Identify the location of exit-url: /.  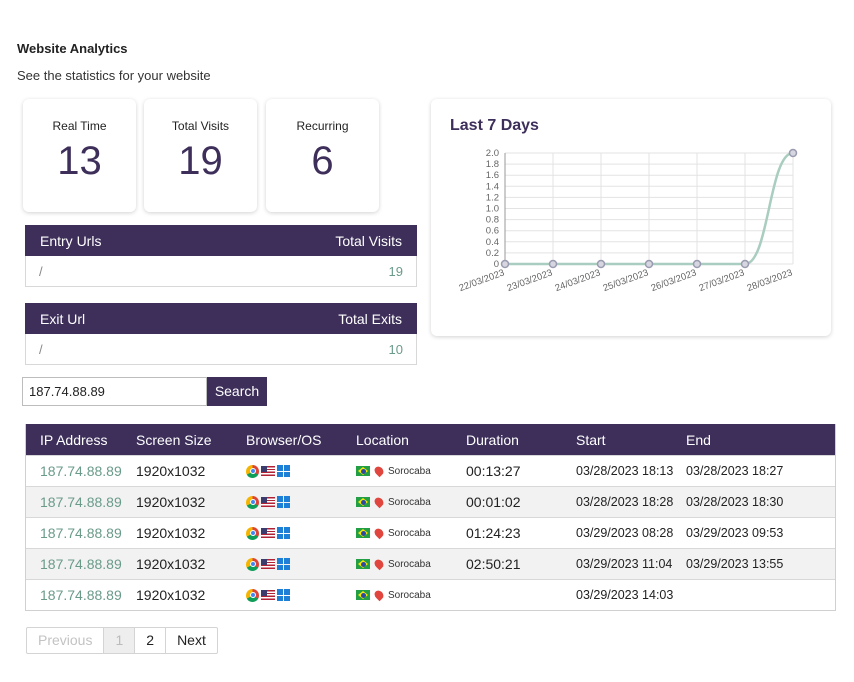
(41, 349).